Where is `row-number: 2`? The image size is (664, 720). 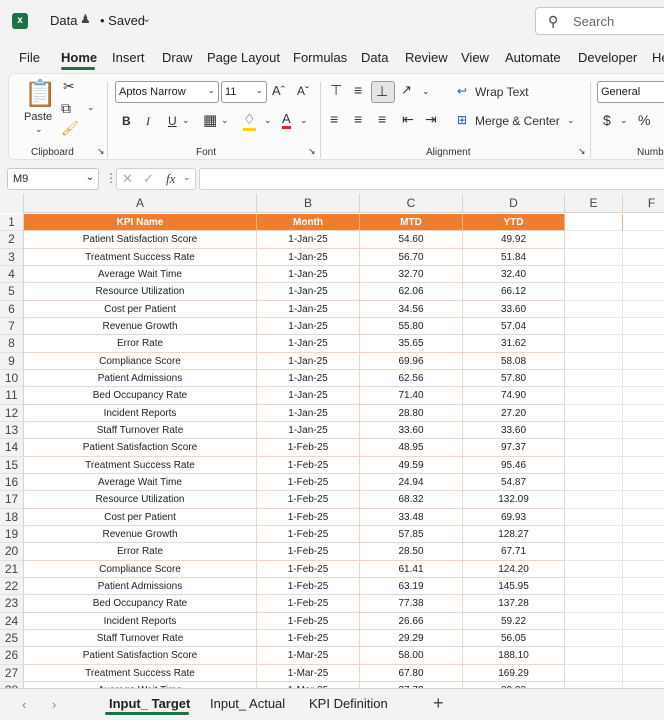
row-number: 2 is located at coordinates (12, 240).